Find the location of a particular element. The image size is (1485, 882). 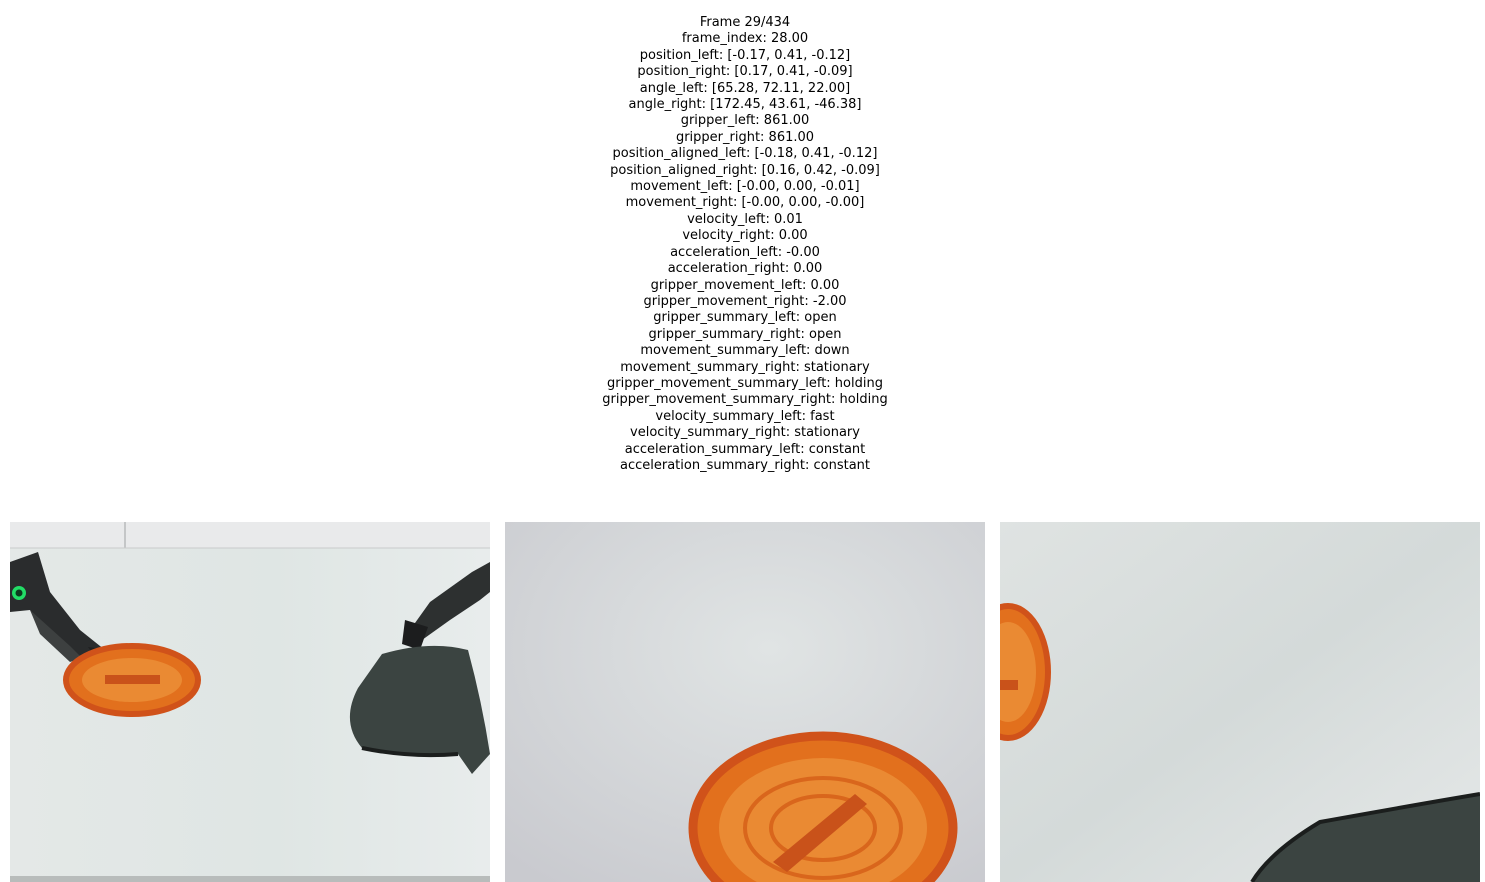

camera-view-wrist-right is located at coordinates (1240, 702).